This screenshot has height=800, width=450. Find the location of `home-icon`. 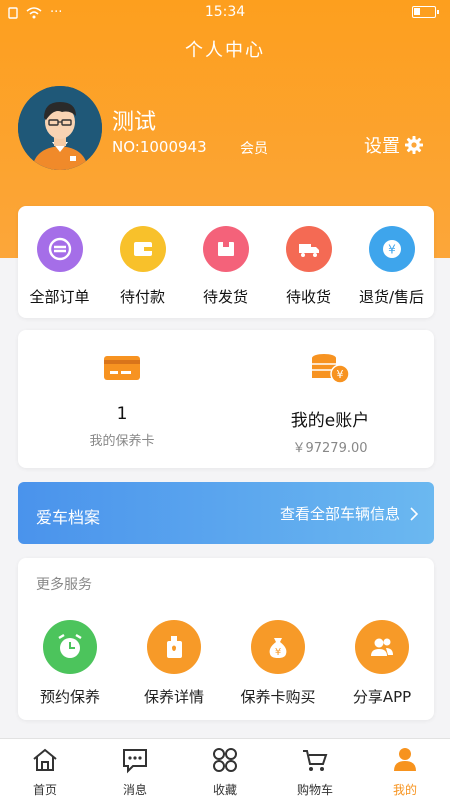

home-icon is located at coordinates (45, 759).